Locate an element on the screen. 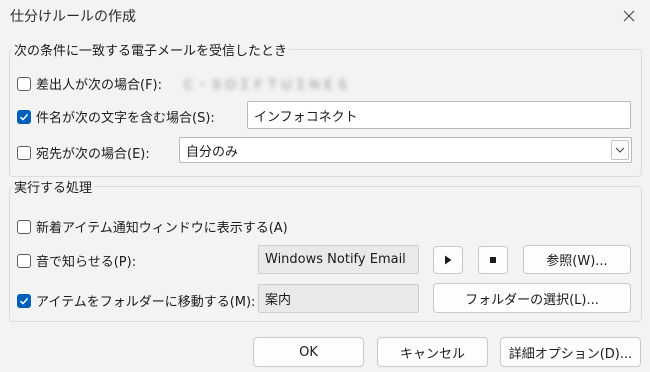 The image size is (650, 372). subject-label: 件名が次の文字を含む場合(S): is located at coordinates (125, 118).